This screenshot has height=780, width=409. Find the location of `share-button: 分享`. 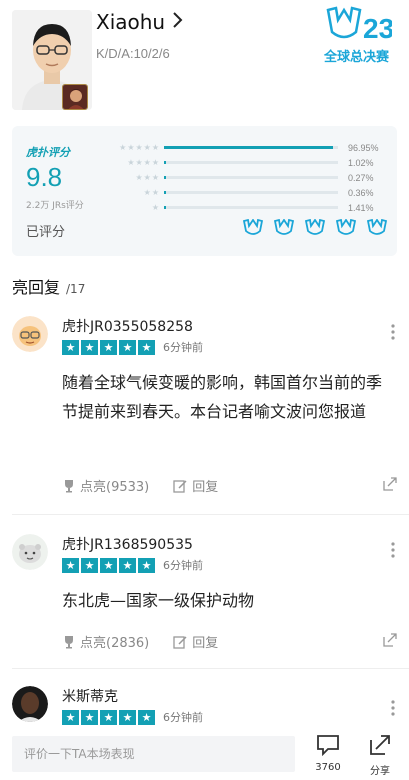

share-button: 分享 is located at coordinates (380, 755).